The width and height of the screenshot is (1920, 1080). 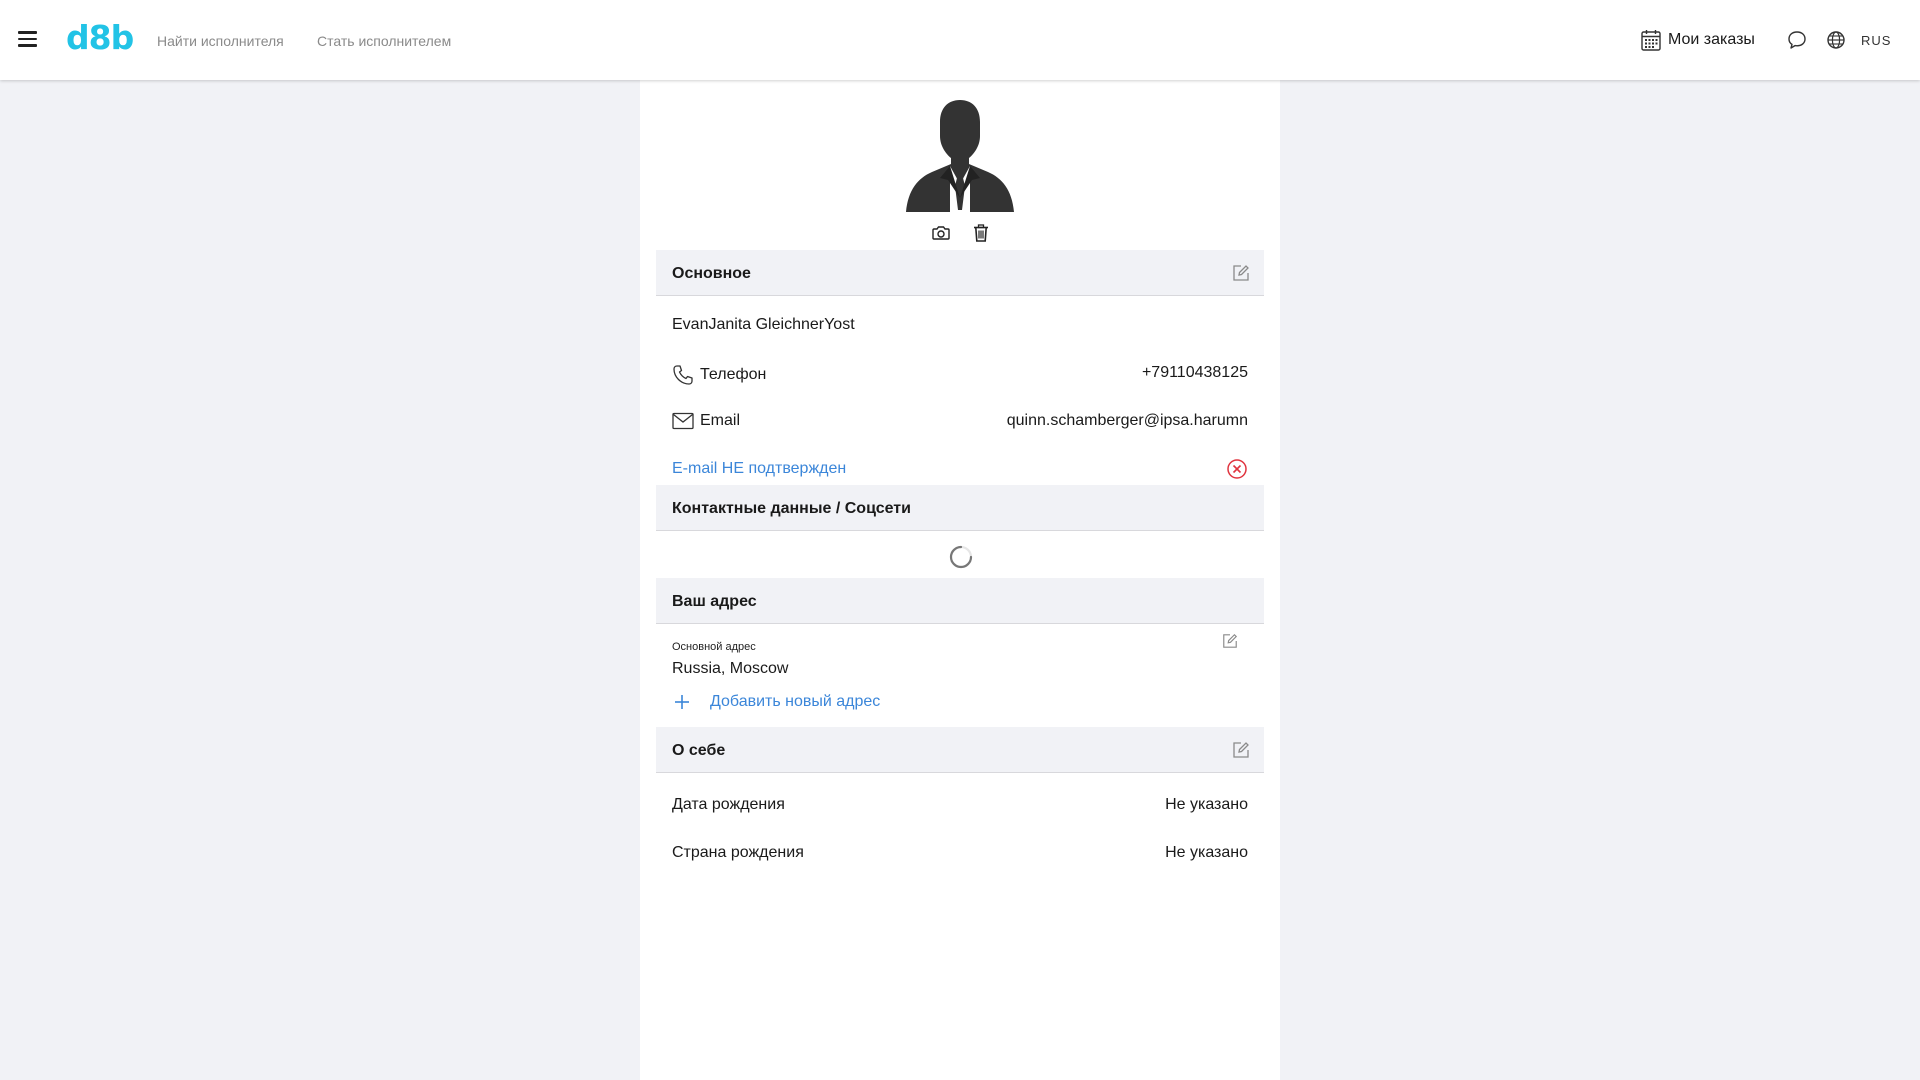 I want to click on birth-country-value: Не указано, so click(x=1206, y=852).